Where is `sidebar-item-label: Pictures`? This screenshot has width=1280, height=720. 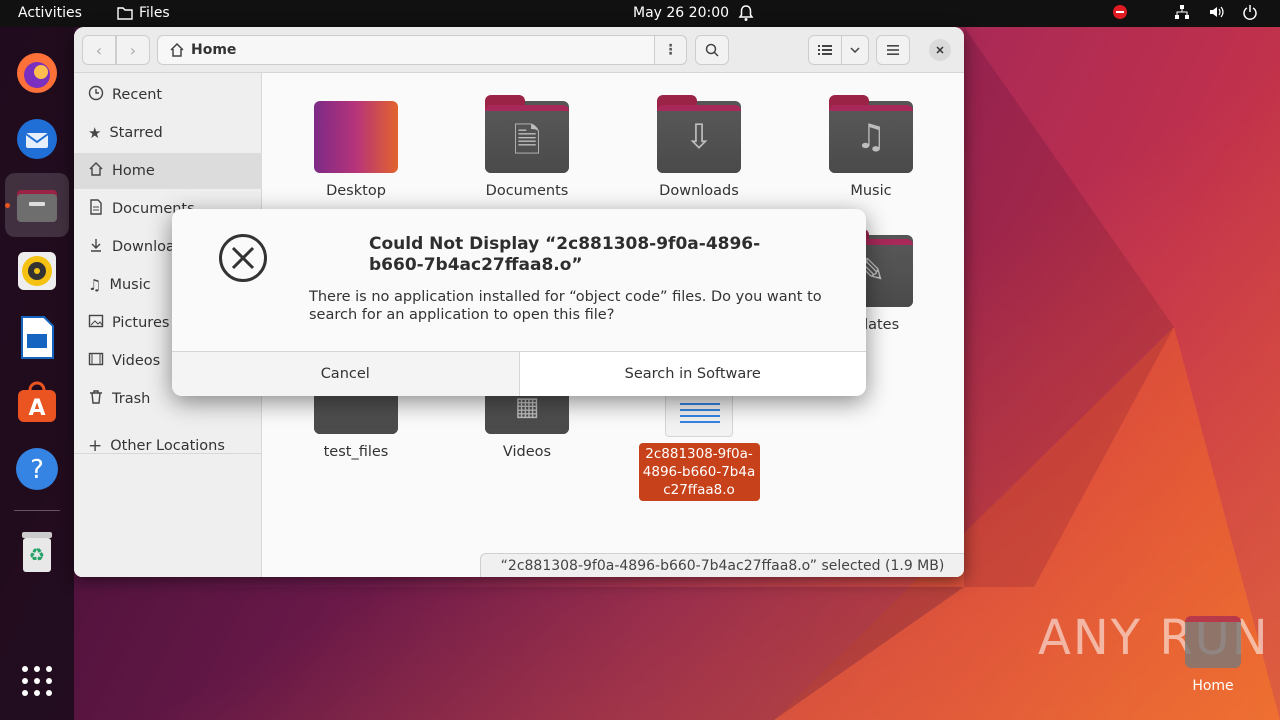 sidebar-item-label: Pictures is located at coordinates (141, 323).